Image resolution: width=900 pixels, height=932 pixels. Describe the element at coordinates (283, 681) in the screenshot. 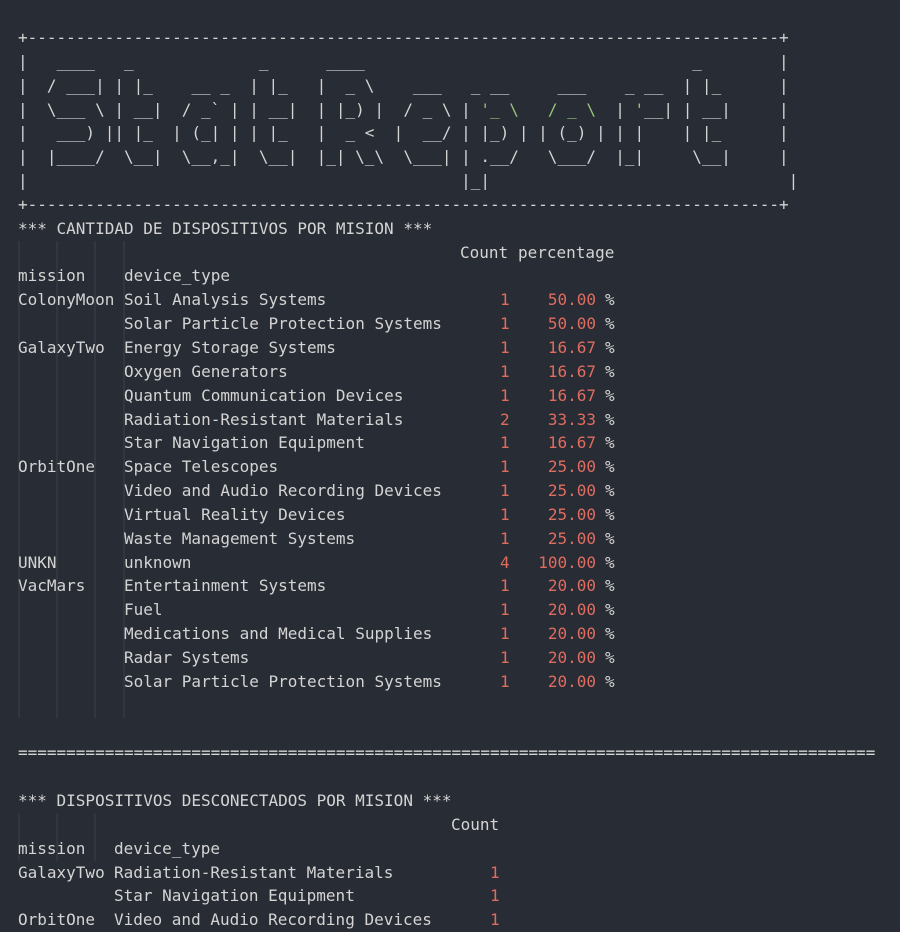

I see `device-type-cell: Solar Particle Protection Systems` at that location.